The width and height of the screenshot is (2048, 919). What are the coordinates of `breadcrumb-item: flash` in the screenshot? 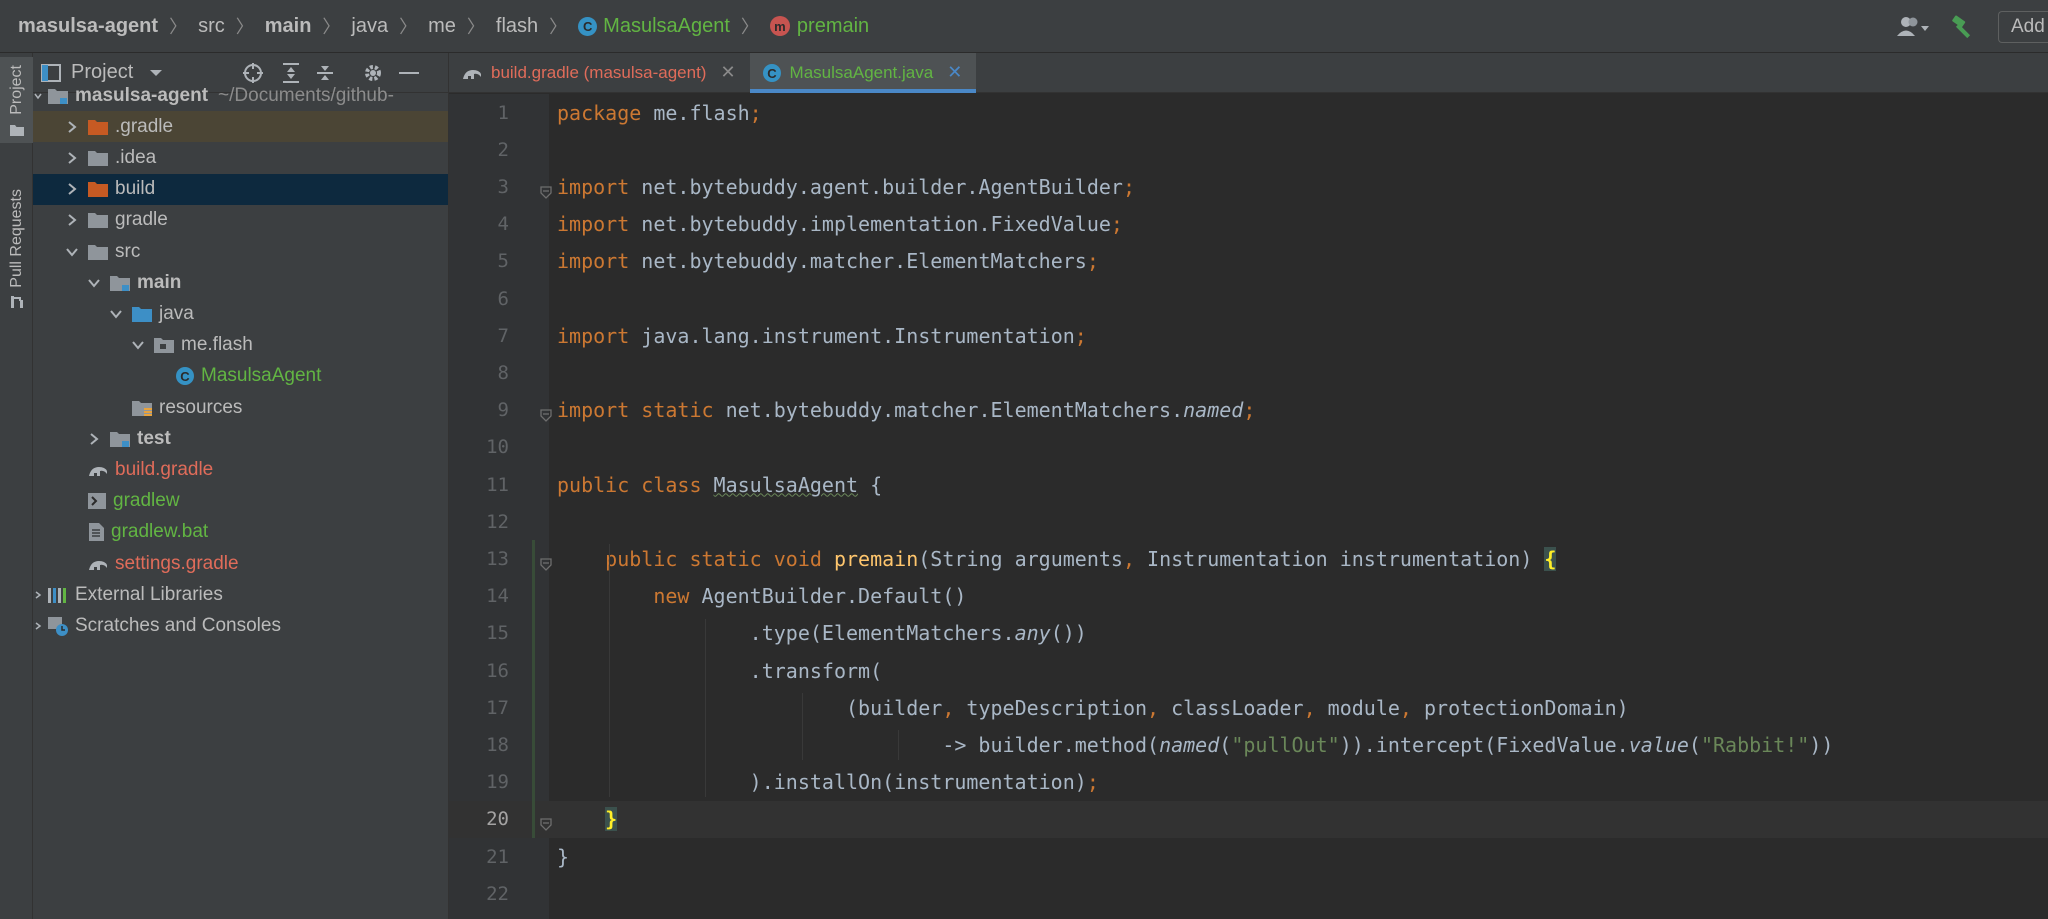 It's located at (517, 26).